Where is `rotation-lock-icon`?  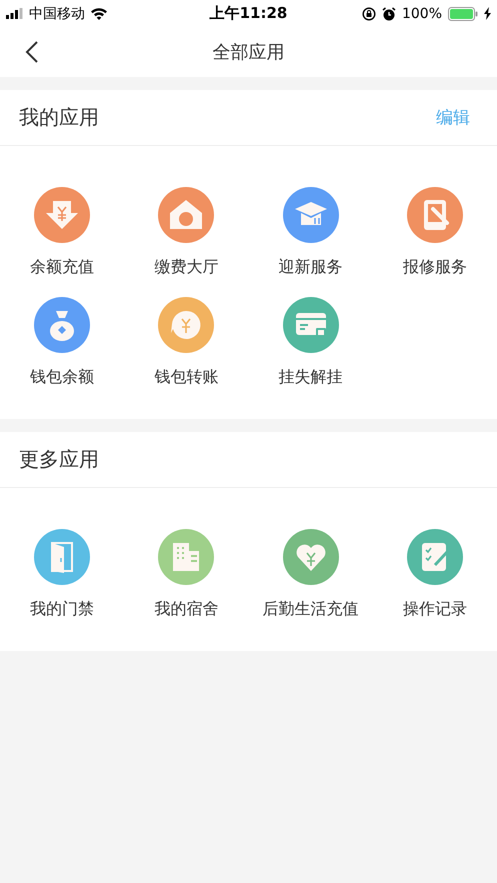
rotation-lock-icon is located at coordinates (369, 13).